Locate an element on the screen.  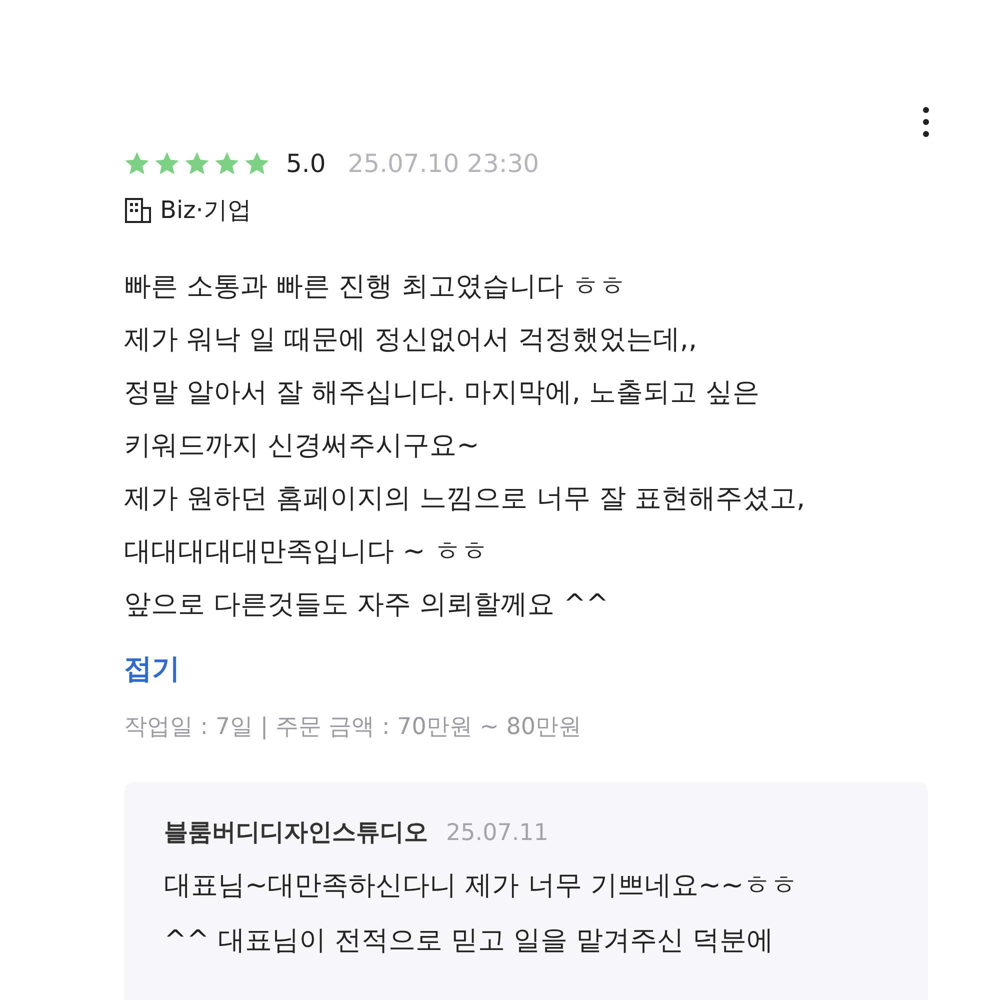
collapse-link: 접기 is located at coordinates (152, 669).